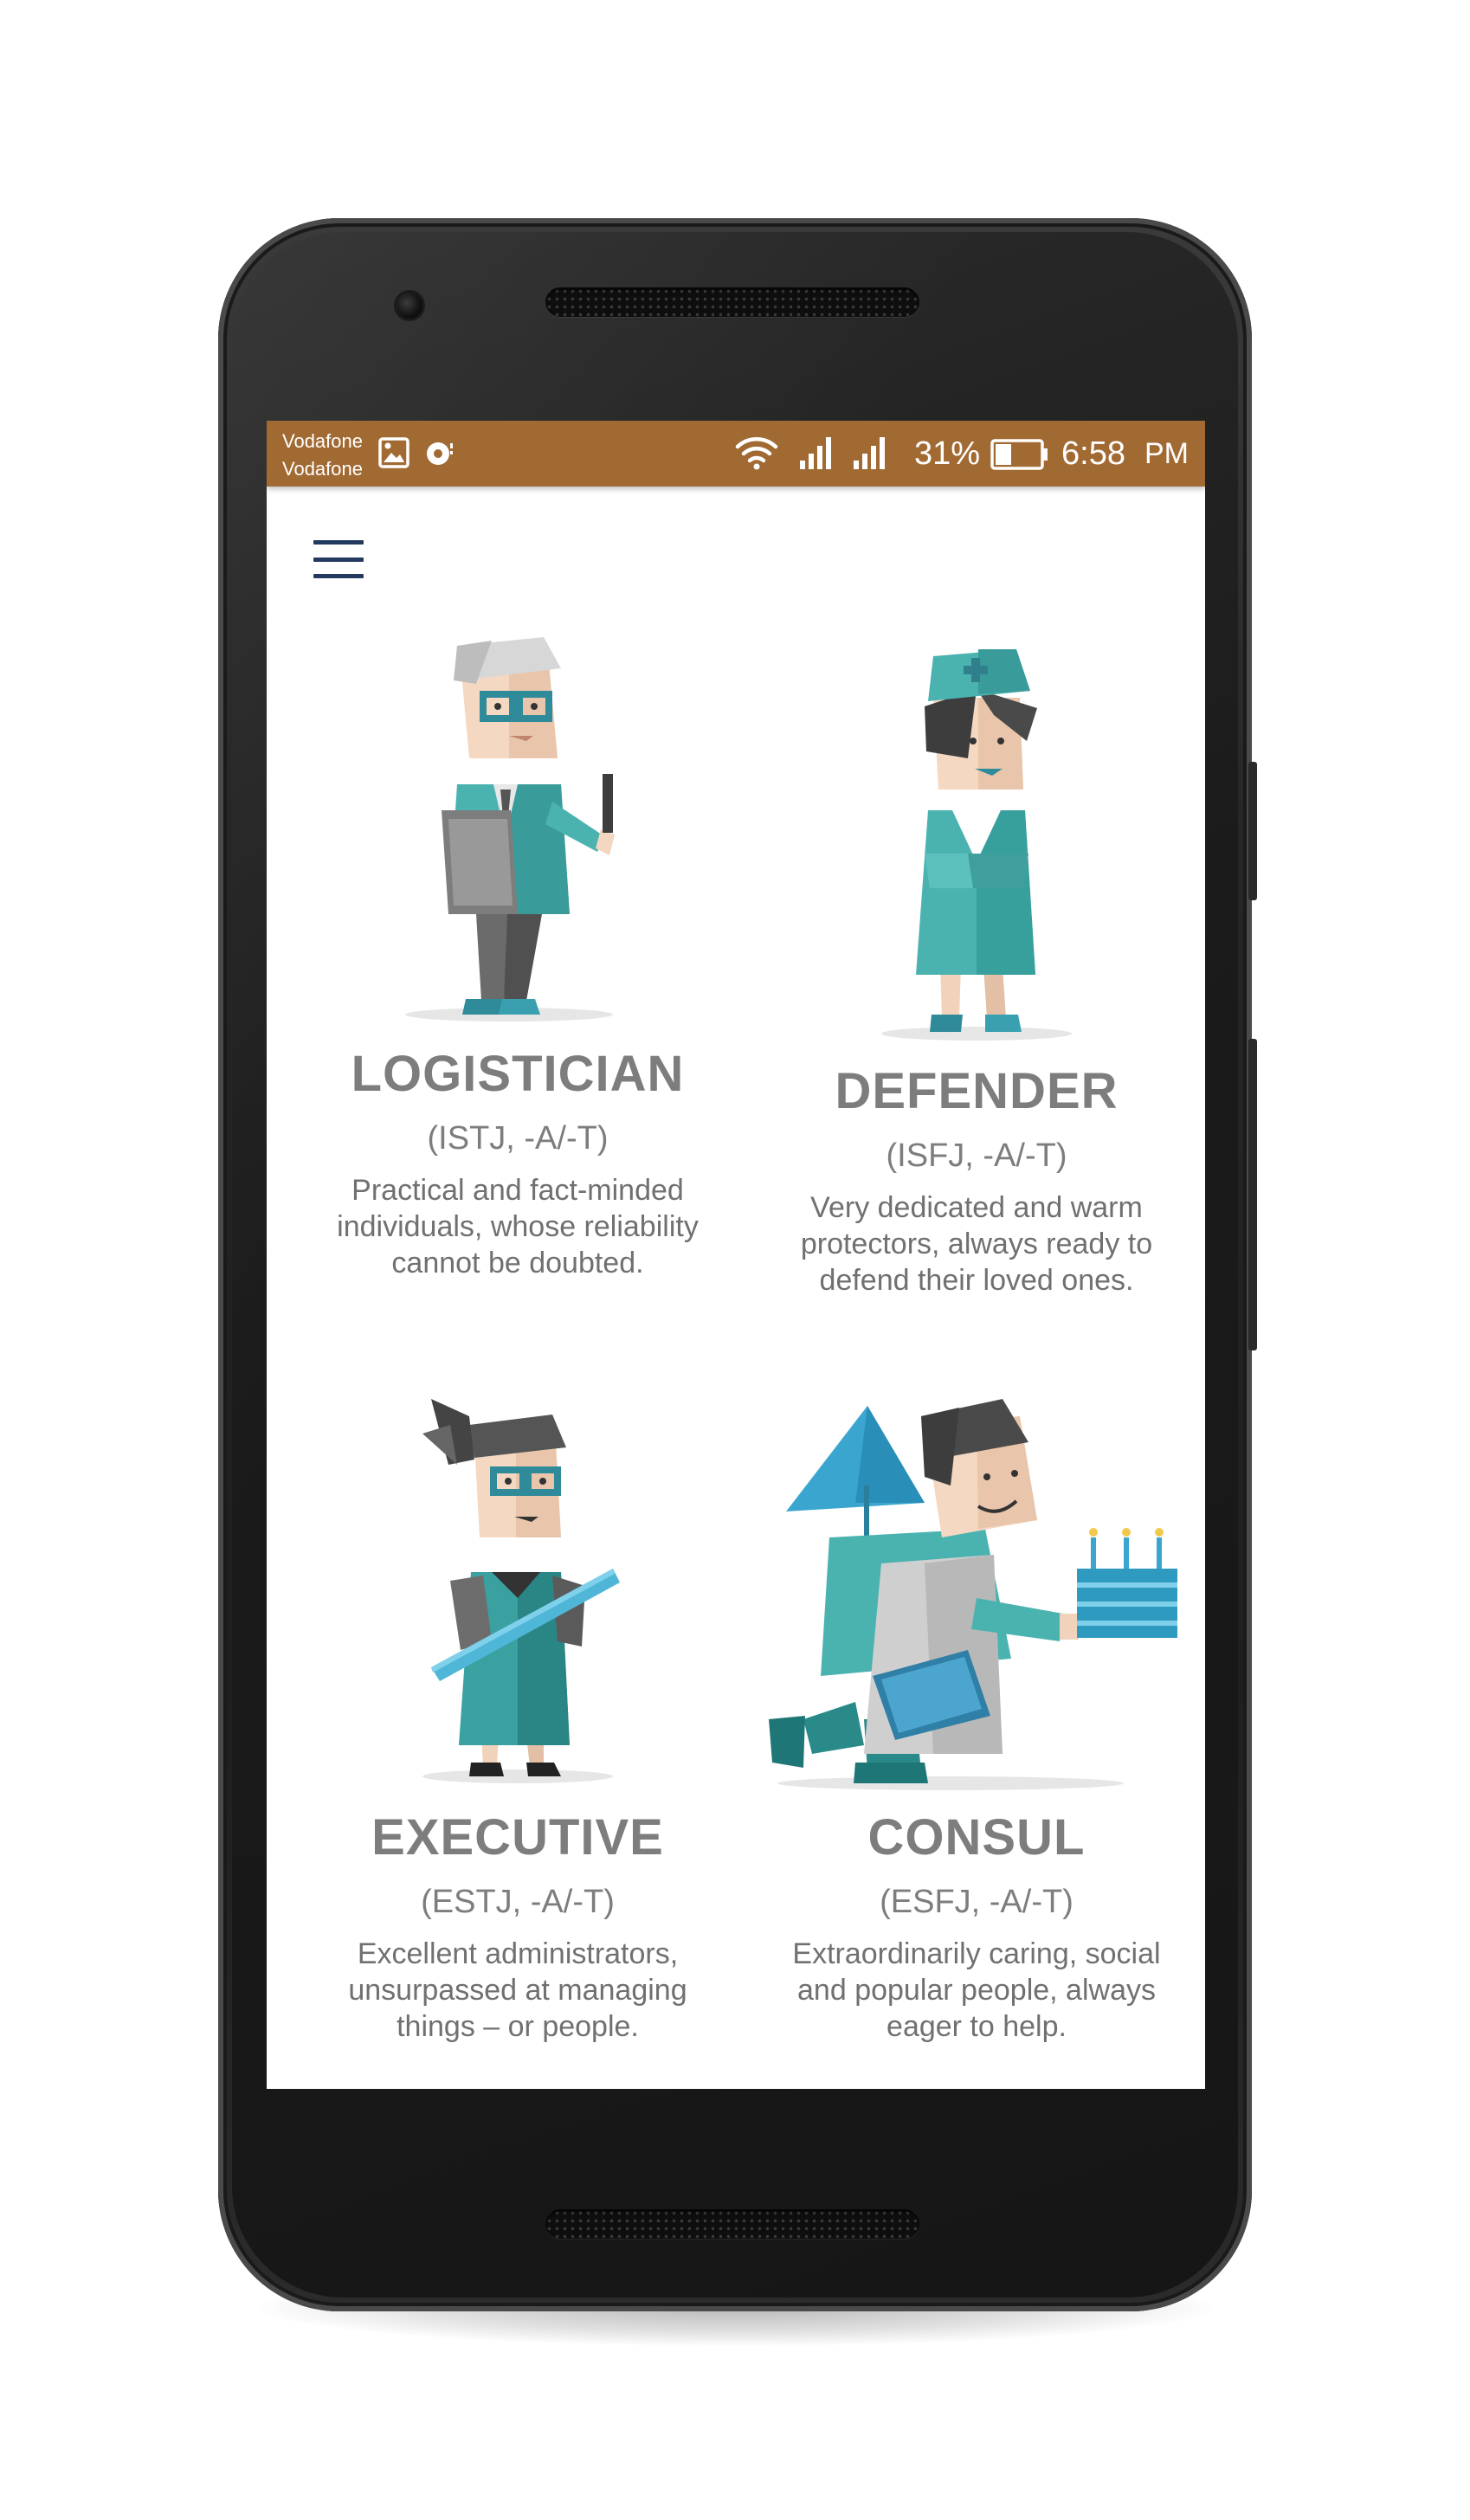  Describe the element at coordinates (1167, 453) in the screenshot. I see `clock-ampm: PM` at that location.